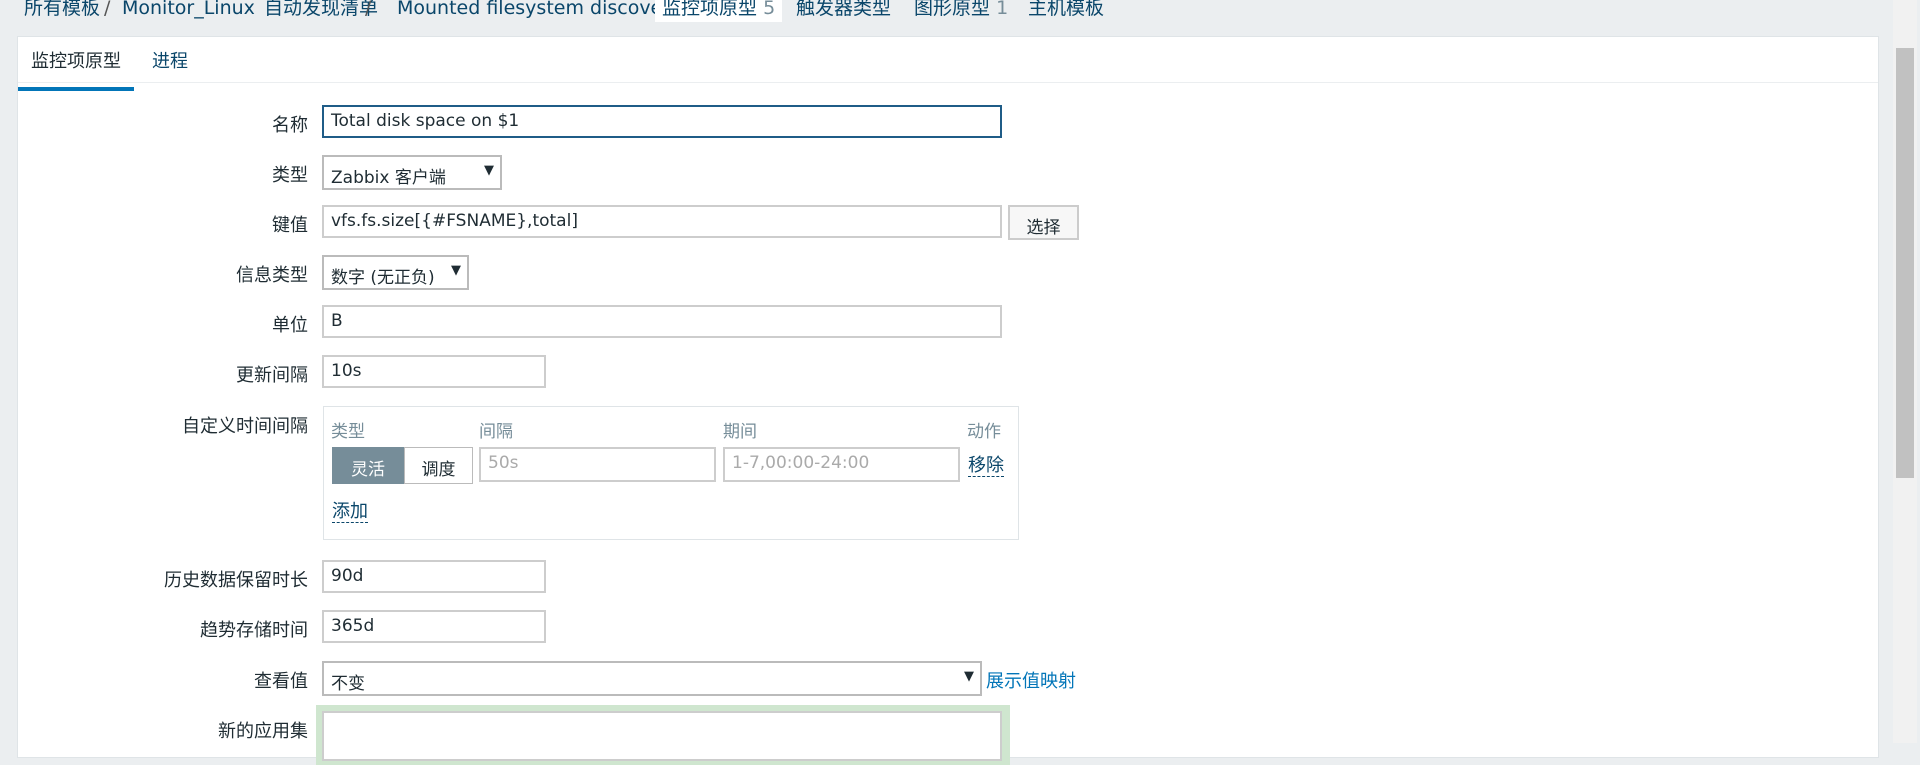 The image size is (1920, 765). What do you see at coordinates (236, 580) in the screenshot?
I see `history-label: 历史数据保留时长` at bounding box center [236, 580].